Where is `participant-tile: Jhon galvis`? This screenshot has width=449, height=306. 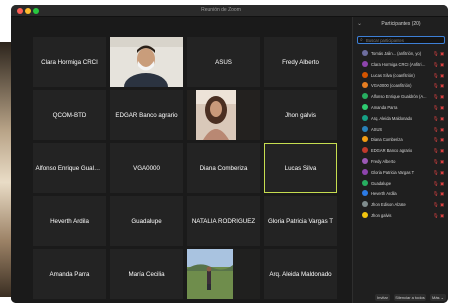 participant-tile: Jhon galvis is located at coordinates (300, 115).